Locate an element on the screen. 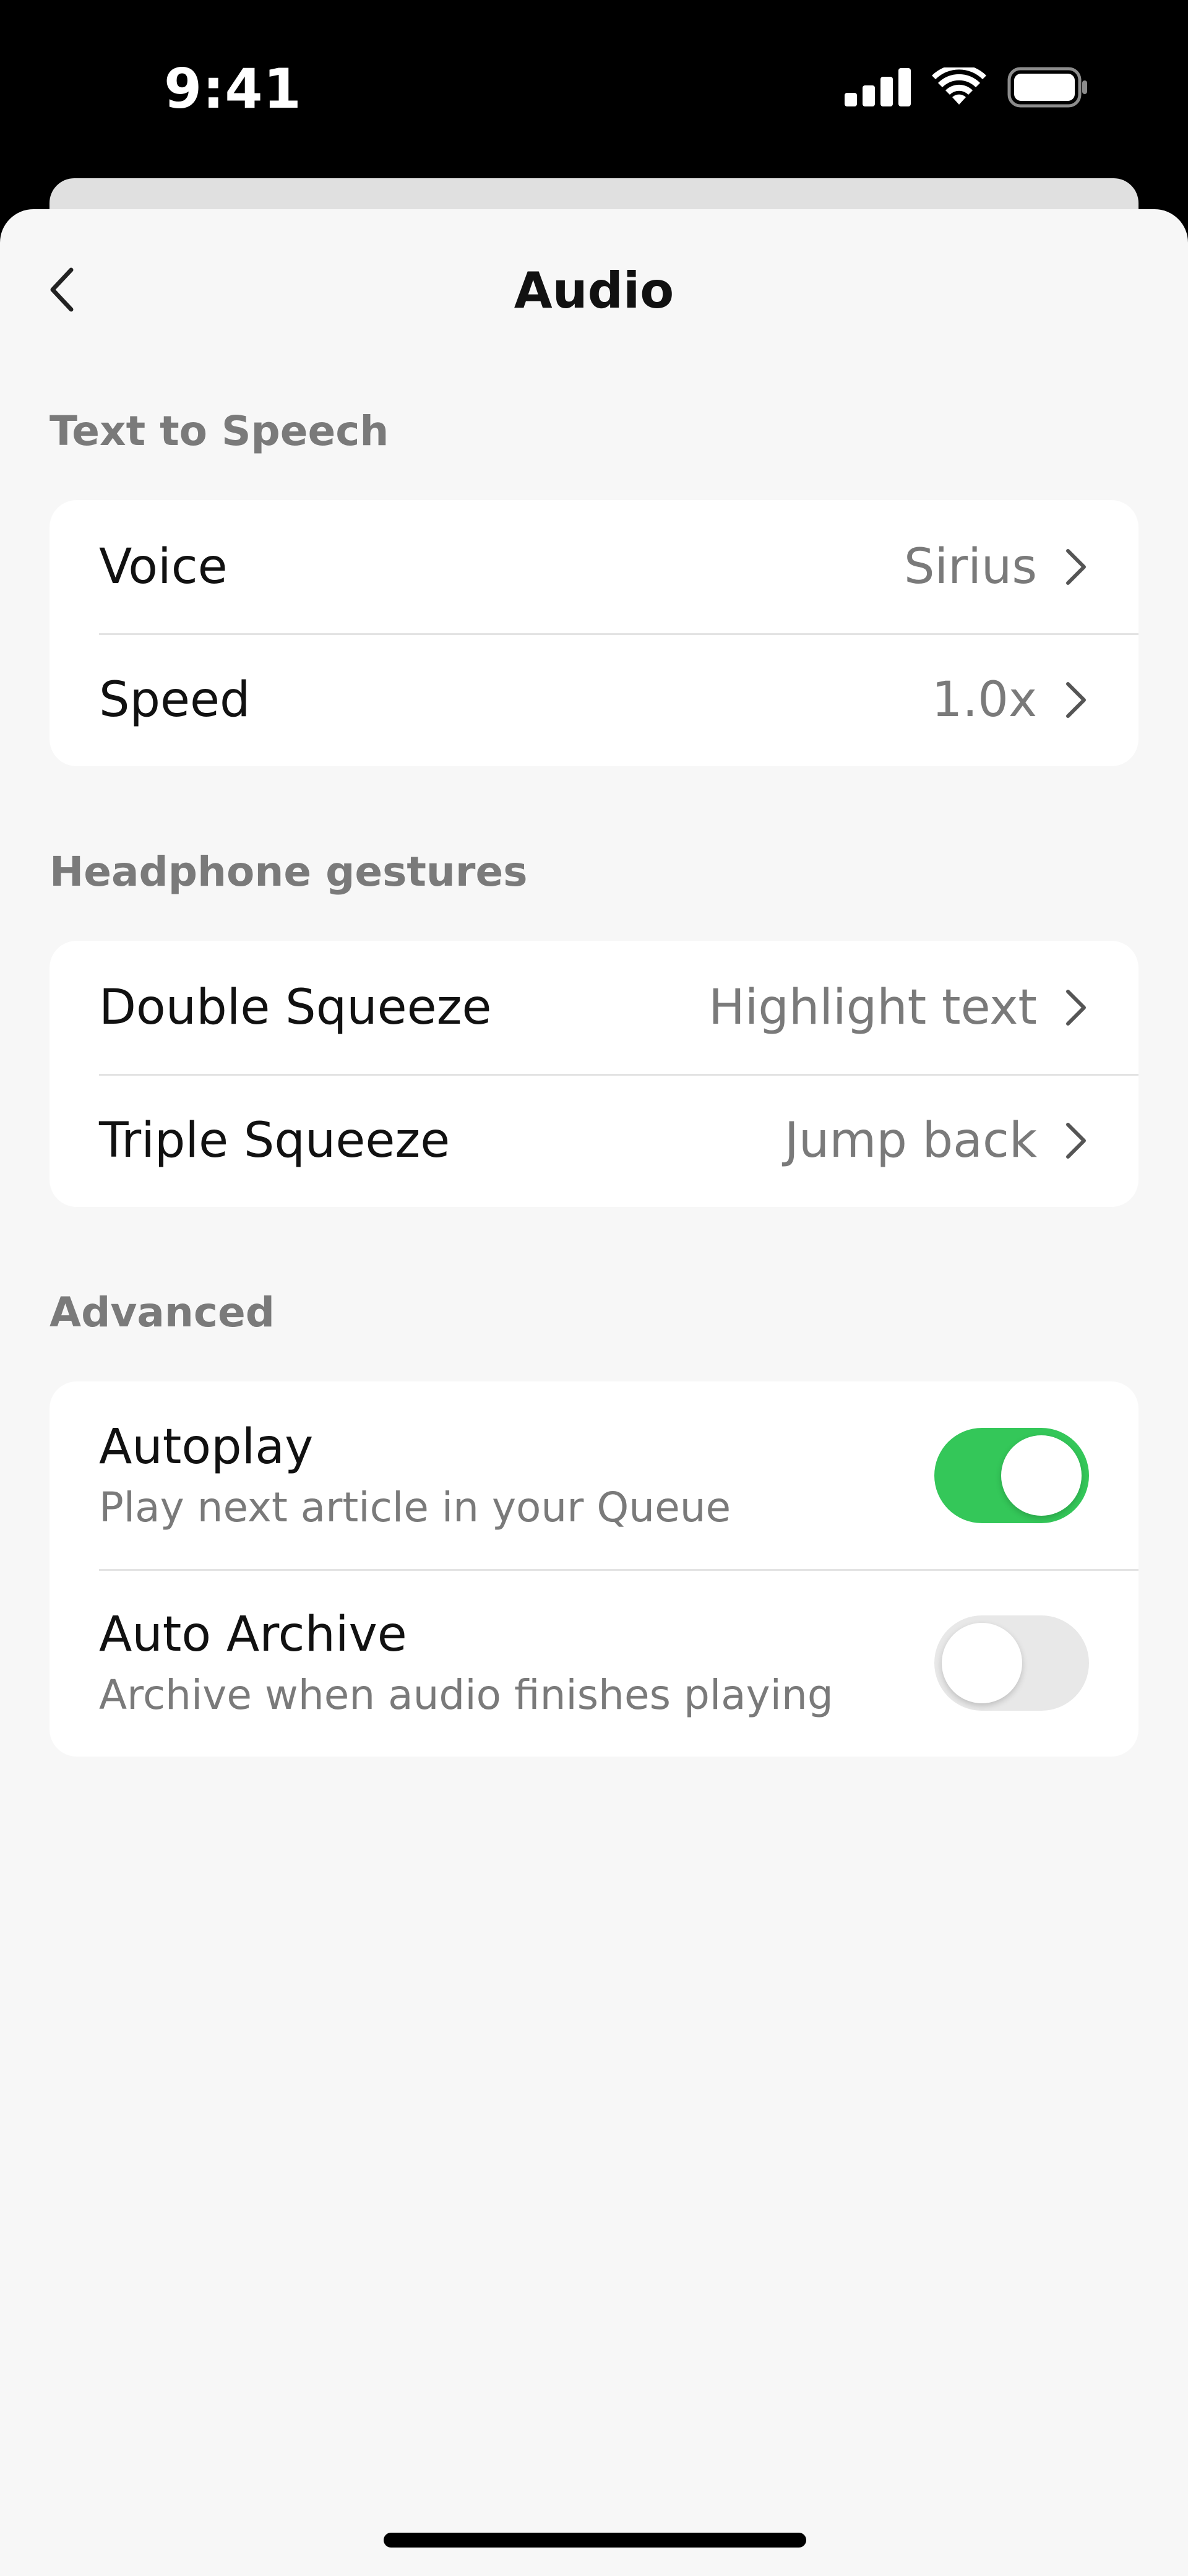  double-squeeze-label: Double Squeeze is located at coordinates (295, 1007).